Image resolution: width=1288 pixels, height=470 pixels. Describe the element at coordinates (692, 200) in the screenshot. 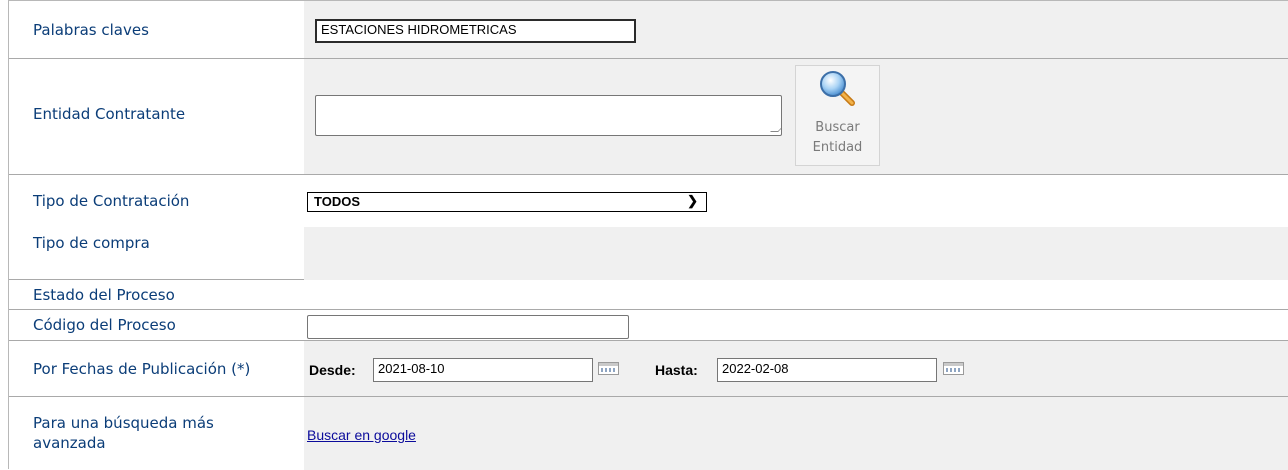

I see `chevron-down-icon: ❯` at that location.